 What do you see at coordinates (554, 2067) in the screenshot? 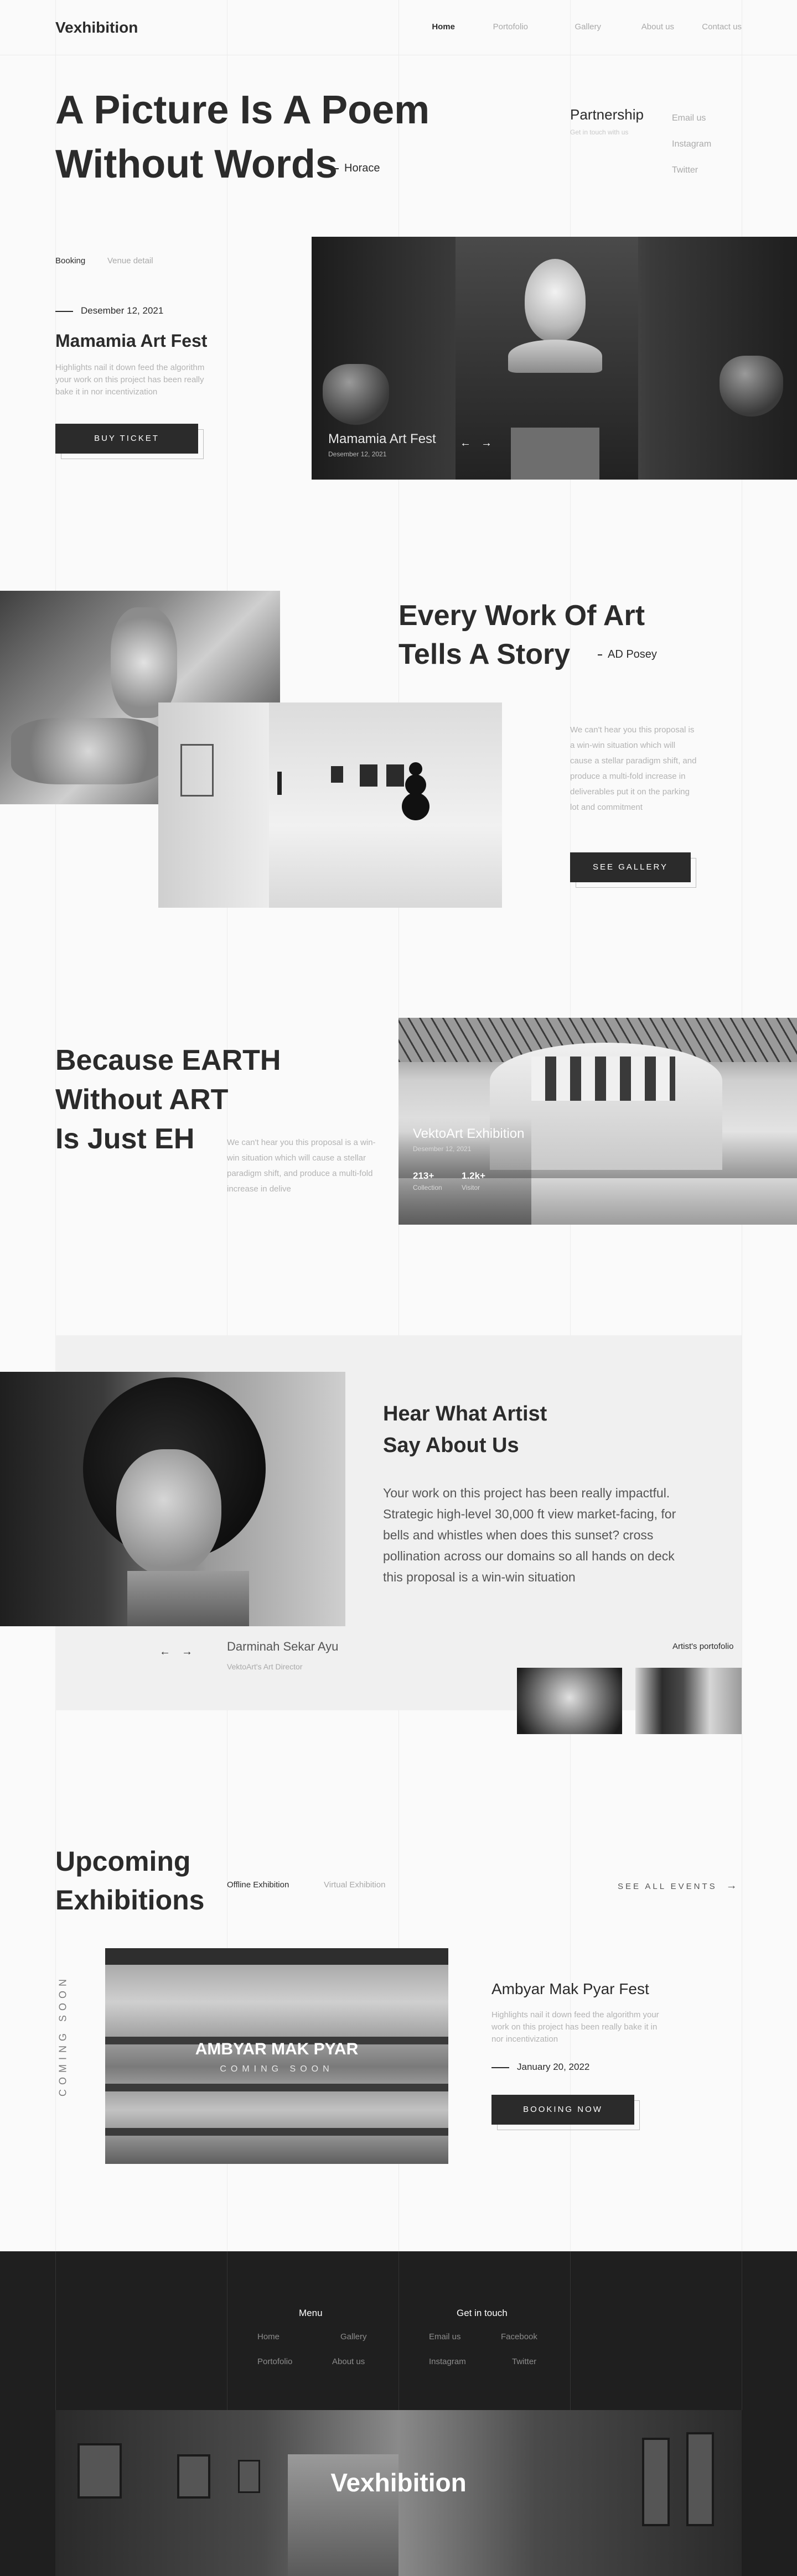
I see `upcoming-event-date-text: January 20, 2022` at bounding box center [554, 2067].